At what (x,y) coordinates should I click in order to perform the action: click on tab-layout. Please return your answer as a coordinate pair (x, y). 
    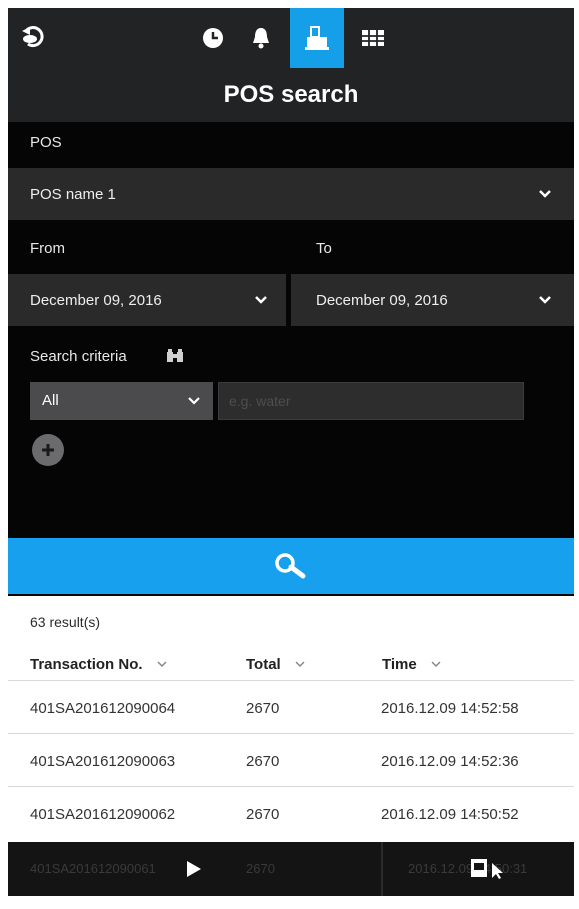
    Looking at the image, I should click on (373, 38).